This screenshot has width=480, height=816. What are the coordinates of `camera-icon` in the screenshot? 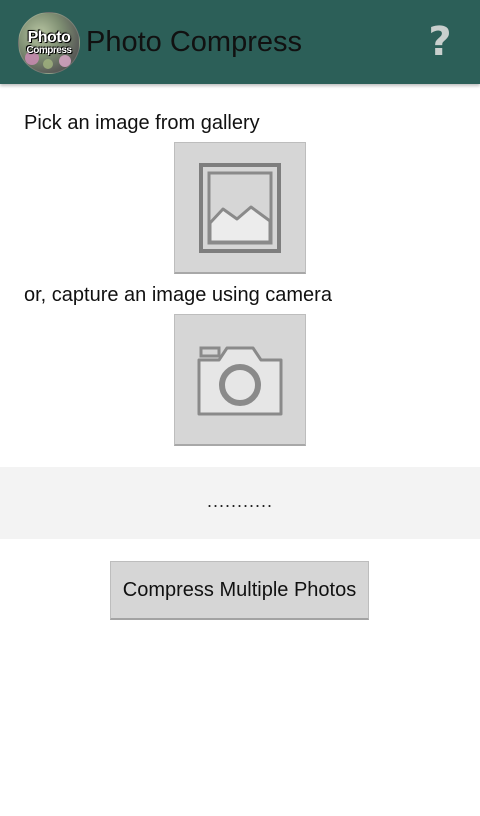 It's located at (240, 380).